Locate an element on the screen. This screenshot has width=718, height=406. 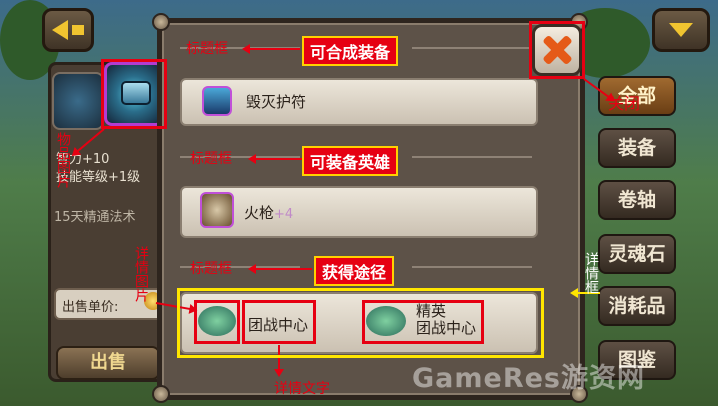
hero-portrait-icon is located at coordinates (217, 210).